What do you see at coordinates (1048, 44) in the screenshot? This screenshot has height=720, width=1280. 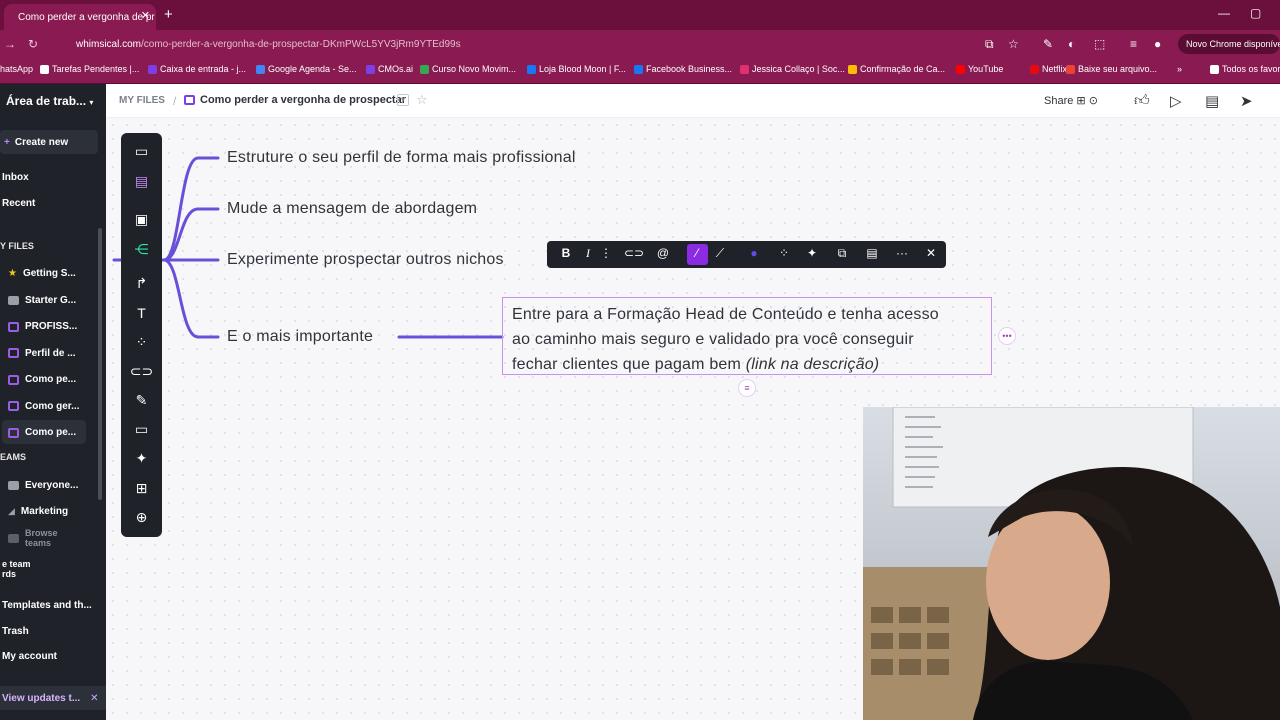 I see `pen-icon: ✎` at bounding box center [1048, 44].